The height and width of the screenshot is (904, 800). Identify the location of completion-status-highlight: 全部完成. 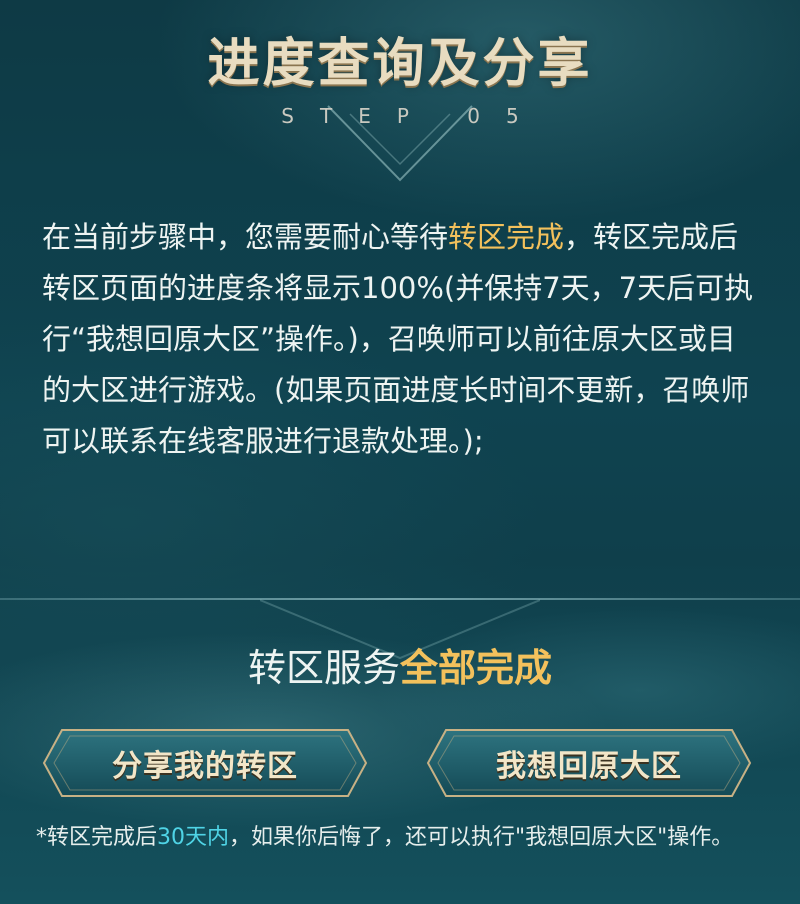
(476, 668).